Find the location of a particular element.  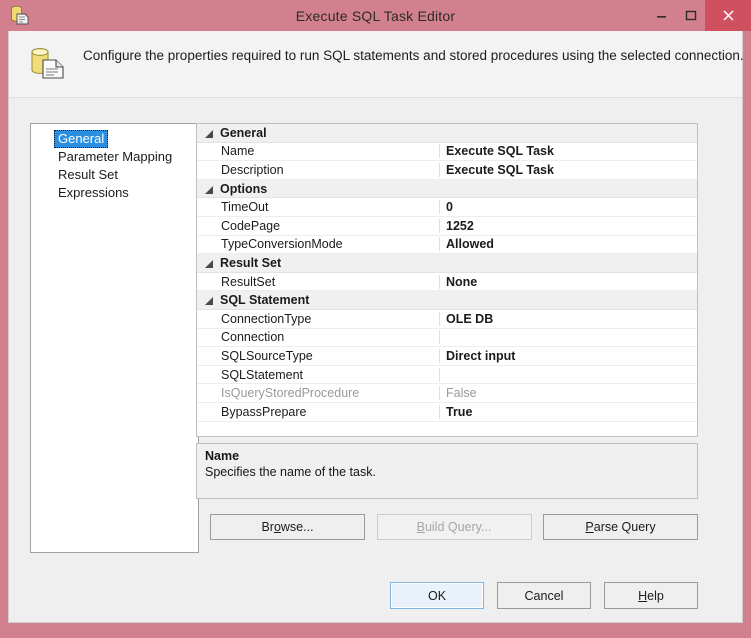

property-value-cell: 0 is located at coordinates (568, 207).